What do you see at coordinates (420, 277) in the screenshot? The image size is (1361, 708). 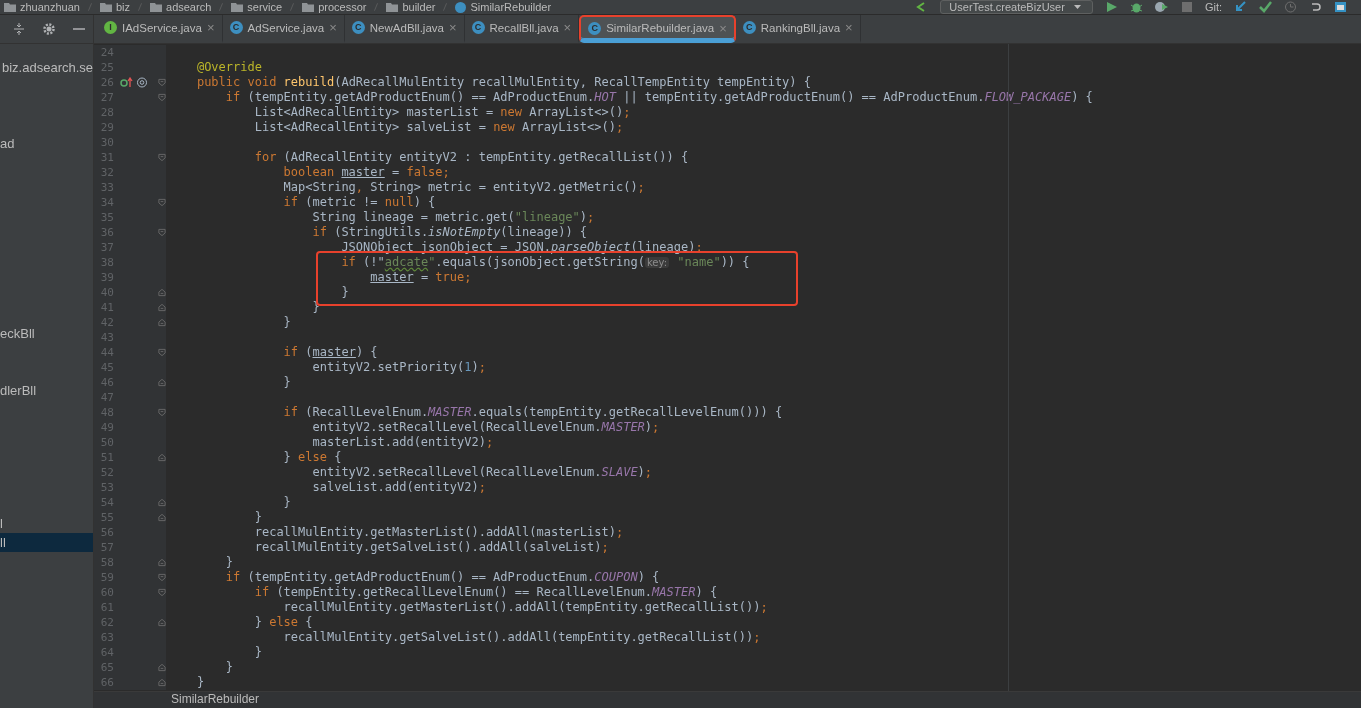 I see `code-line: master = true;` at bounding box center [420, 277].